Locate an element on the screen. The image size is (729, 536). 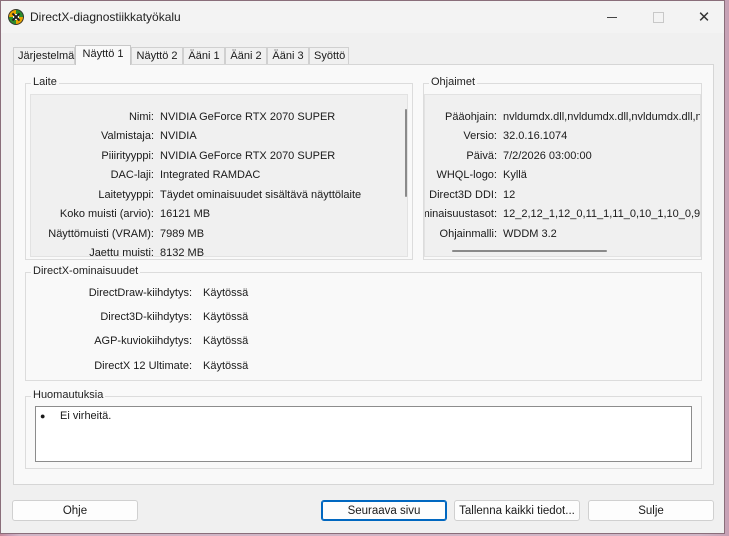
device-value: NVIDIA is located at coordinates (178, 136).